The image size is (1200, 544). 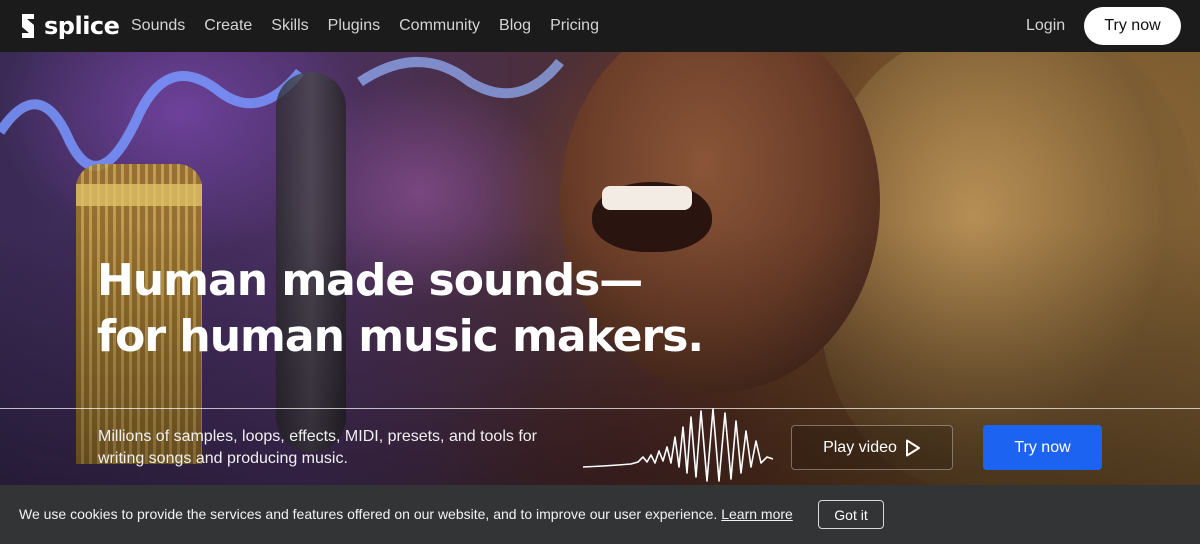 What do you see at coordinates (515, 26) in the screenshot?
I see `nav-link-blog: Blog` at bounding box center [515, 26].